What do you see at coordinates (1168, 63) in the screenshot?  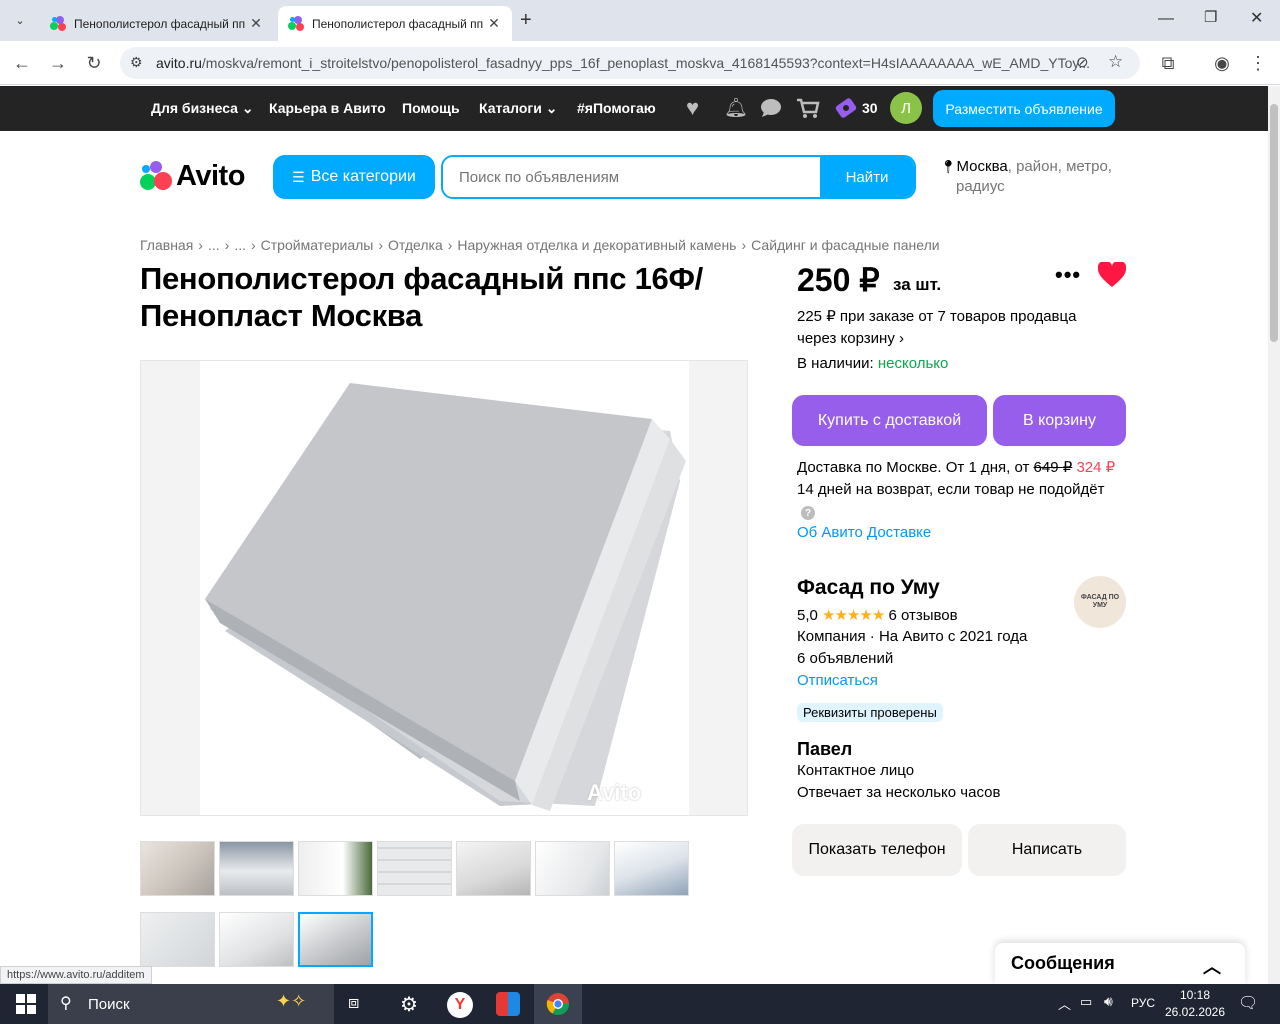 I see `extensions-icon: ⧉` at bounding box center [1168, 63].